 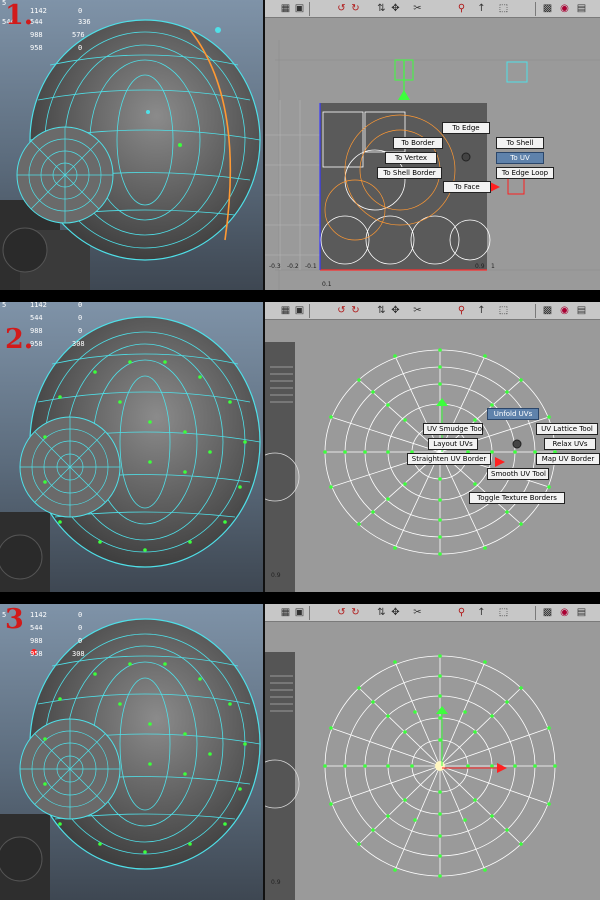 I want to click on step-number-label: 1., so click(x=19, y=15).